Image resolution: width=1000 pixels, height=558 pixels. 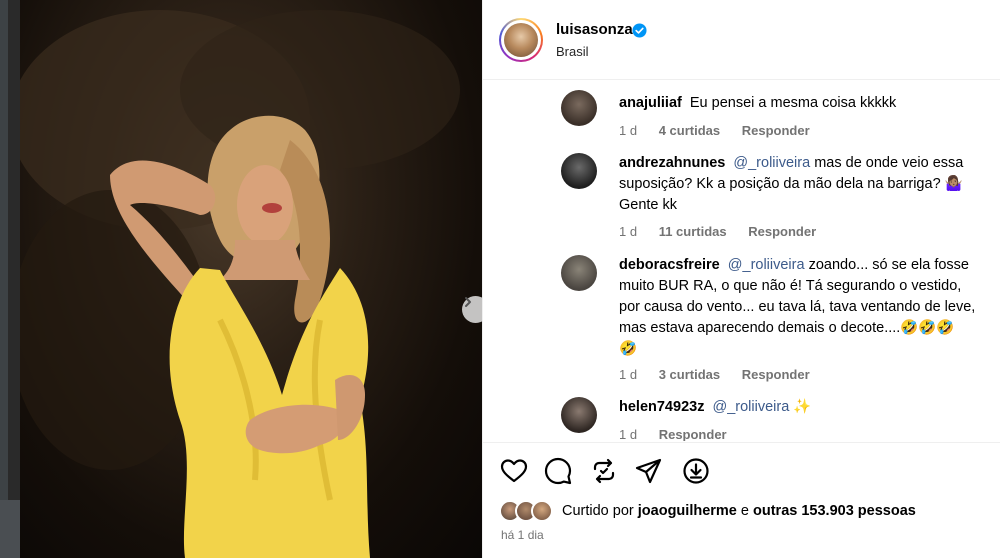 What do you see at coordinates (888, 265) in the screenshot?
I see `comment-text-line: zoando... só se ela fosse` at bounding box center [888, 265].